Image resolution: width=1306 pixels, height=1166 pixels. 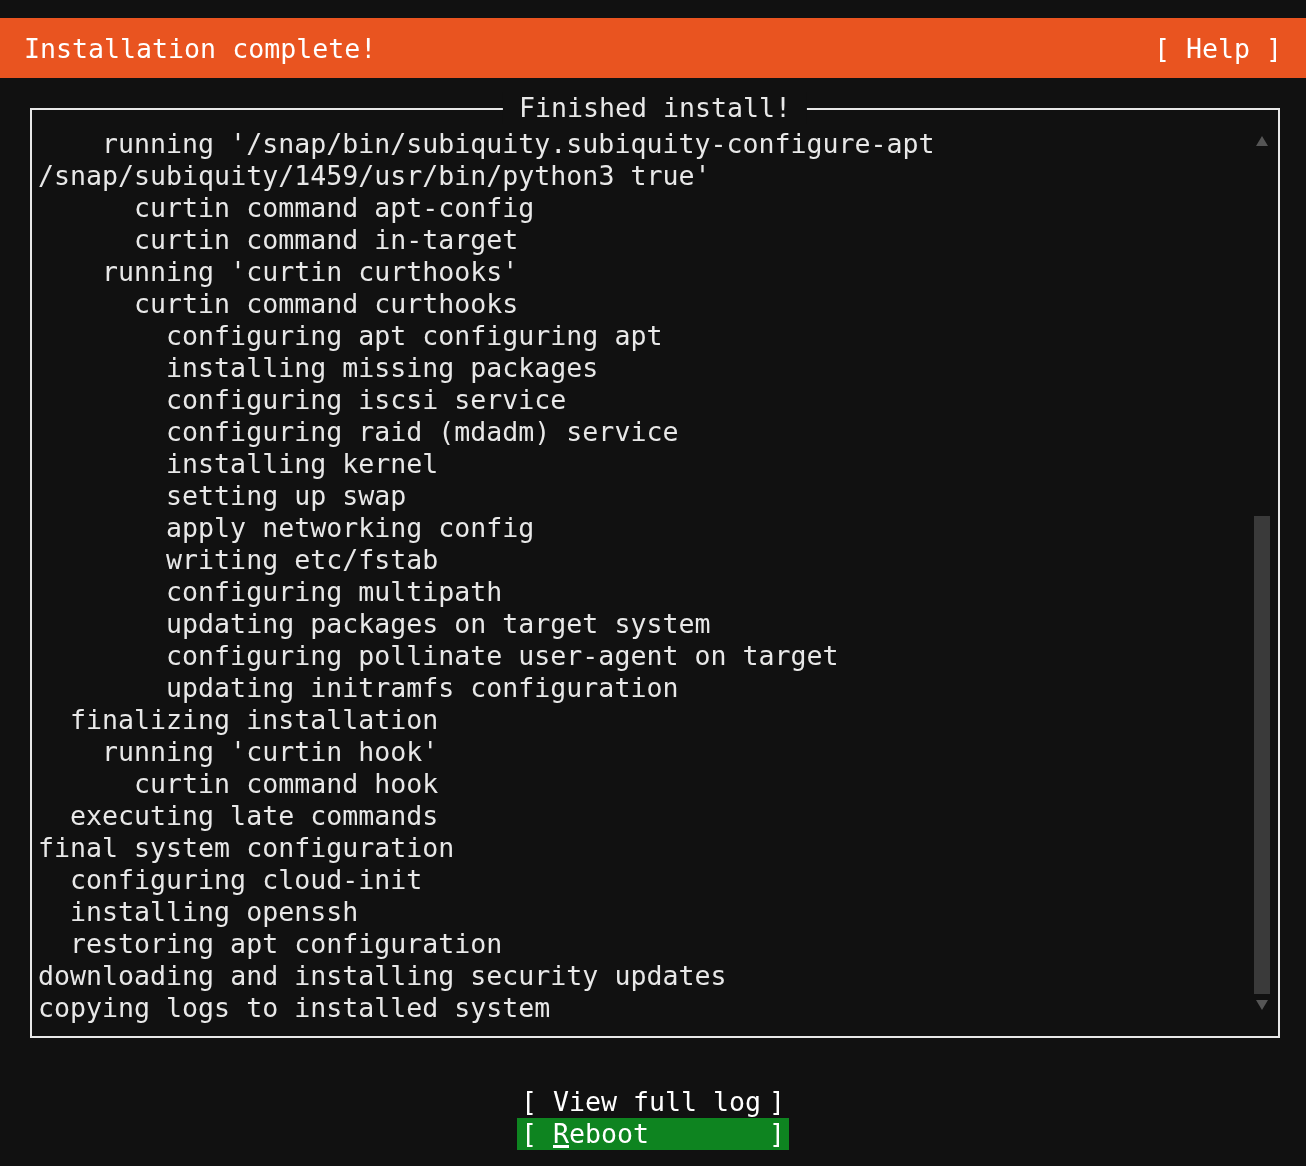 What do you see at coordinates (326, 240) in the screenshot?
I see `log-line: curtin command in-target` at bounding box center [326, 240].